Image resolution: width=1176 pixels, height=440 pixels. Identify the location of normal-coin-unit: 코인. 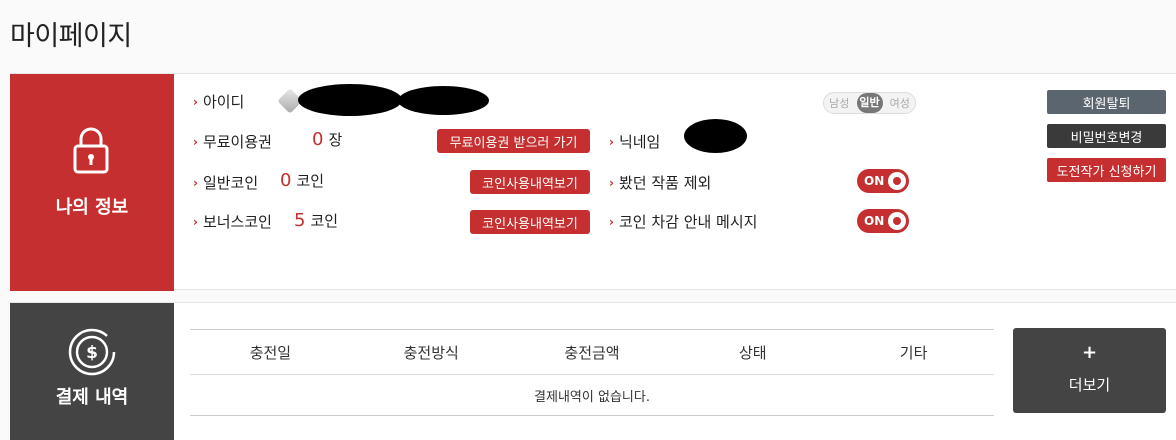
(310, 181).